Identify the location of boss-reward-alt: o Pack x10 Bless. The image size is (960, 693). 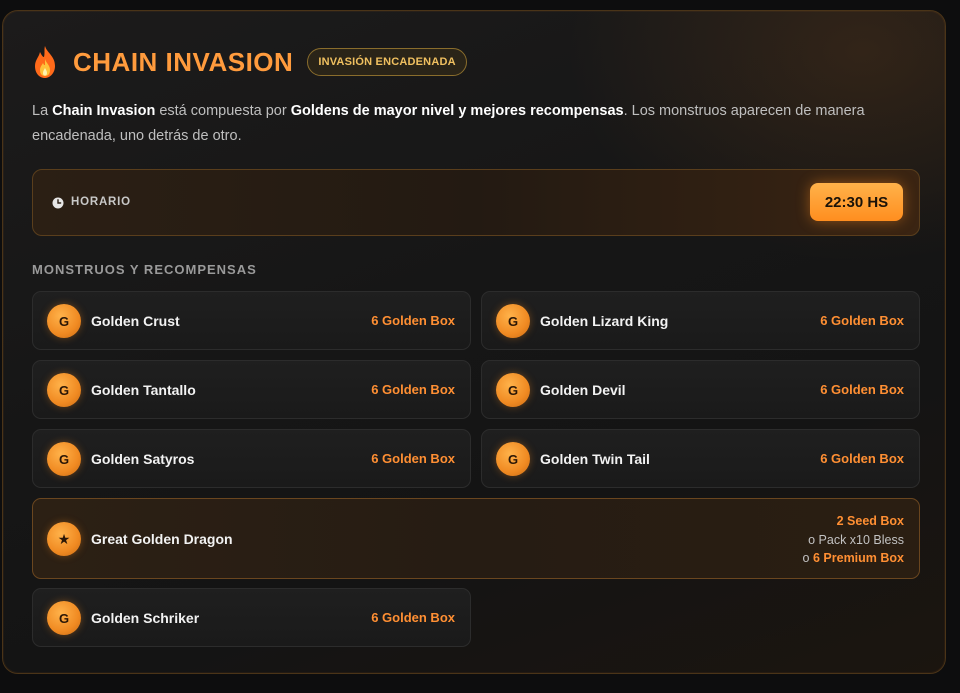
(856, 539).